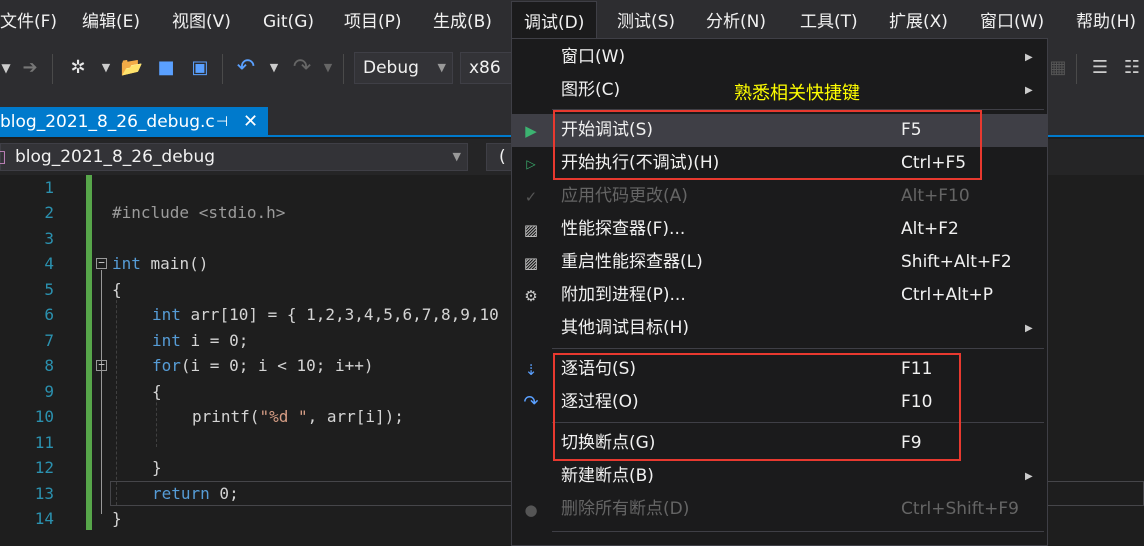  What do you see at coordinates (930, 229) in the screenshot?
I see `menu-item-shortcut: Alt+F2` at bounding box center [930, 229].